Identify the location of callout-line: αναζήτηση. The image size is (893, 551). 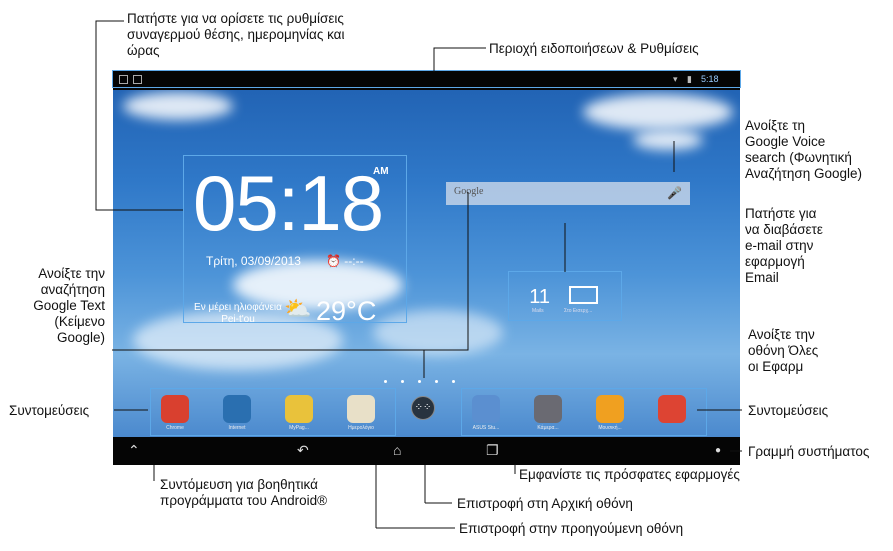
(72, 289).